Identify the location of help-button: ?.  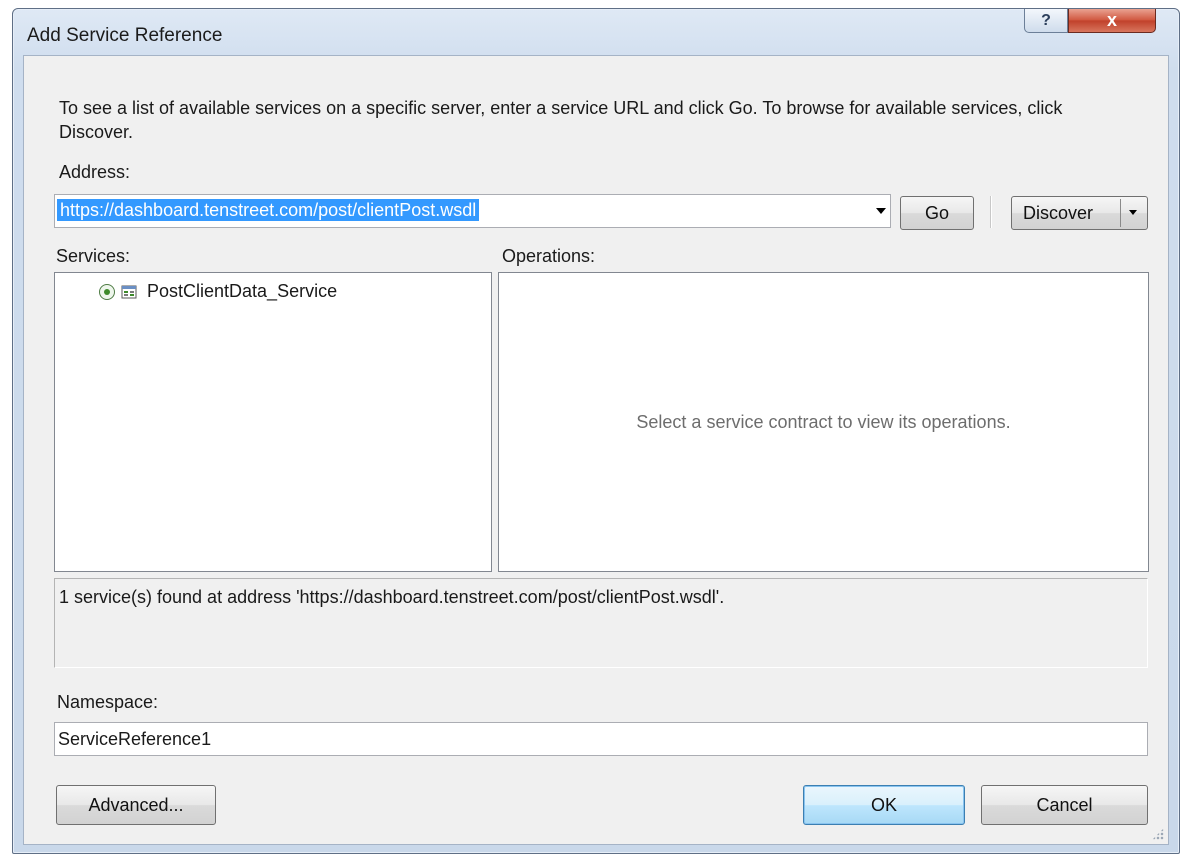
(1046, 21).